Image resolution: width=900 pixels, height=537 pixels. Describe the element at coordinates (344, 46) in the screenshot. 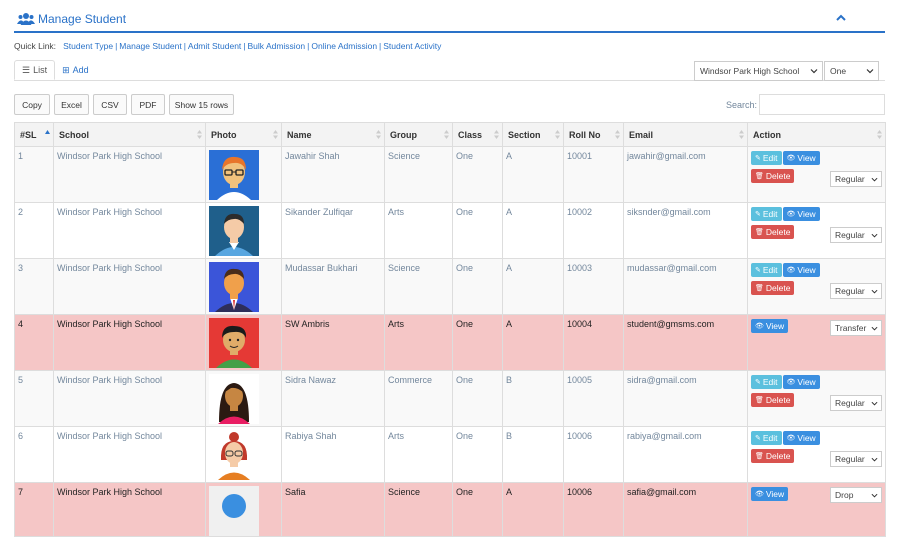

I see `link-online-admission: Online Admission` at that location.